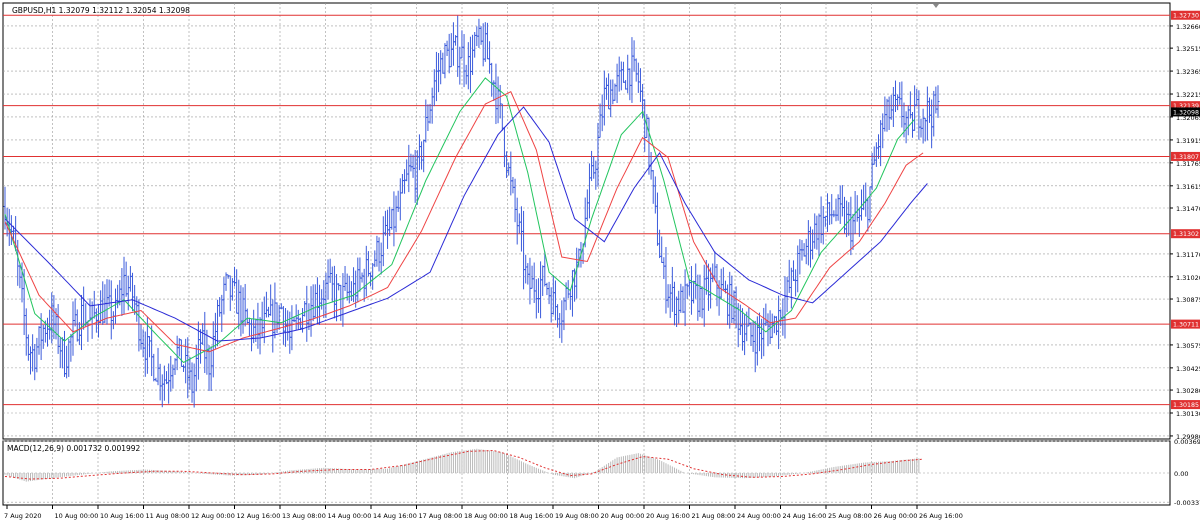 The height and width of the screenshot is (529, 1200). Describe the element at coordinates (1181, 474) in the screenshot. I see `macd-axis-label: 0.00` at that location.